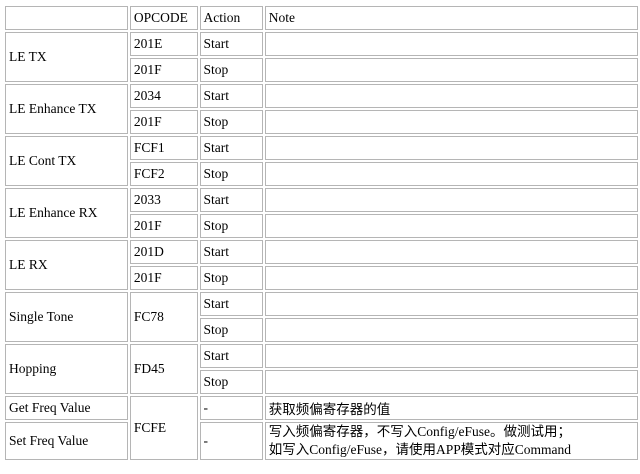 This screenshot has width=640, height=474. Describe the element at coordinates (451, 18) in the screenshot. I see `header-note: Note` at that location.